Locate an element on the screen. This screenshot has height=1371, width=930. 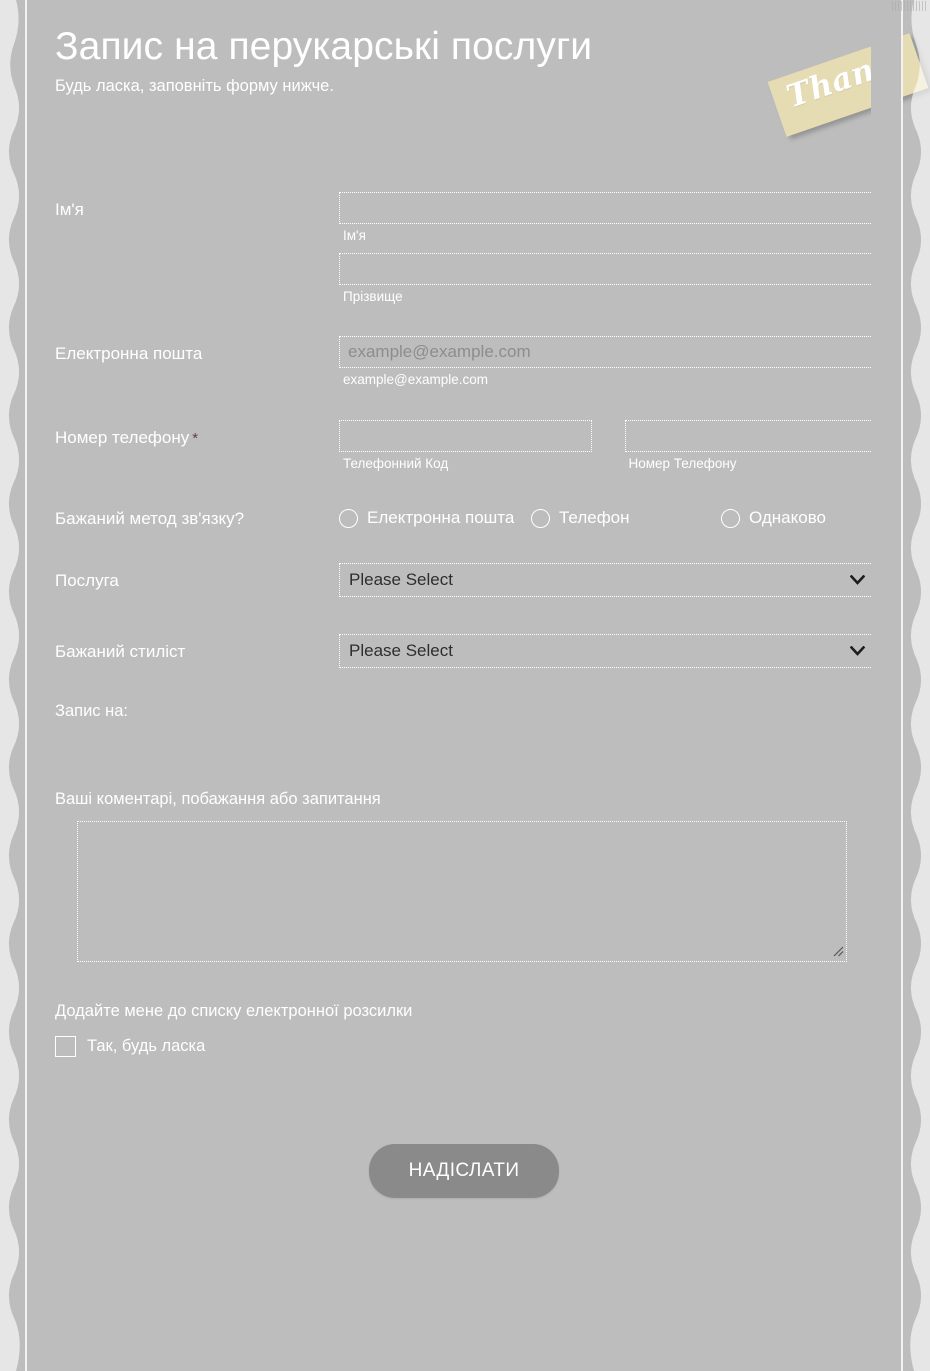
phone-area-code-sublabel: Телефонний Код is located at coordinates (396, 463).